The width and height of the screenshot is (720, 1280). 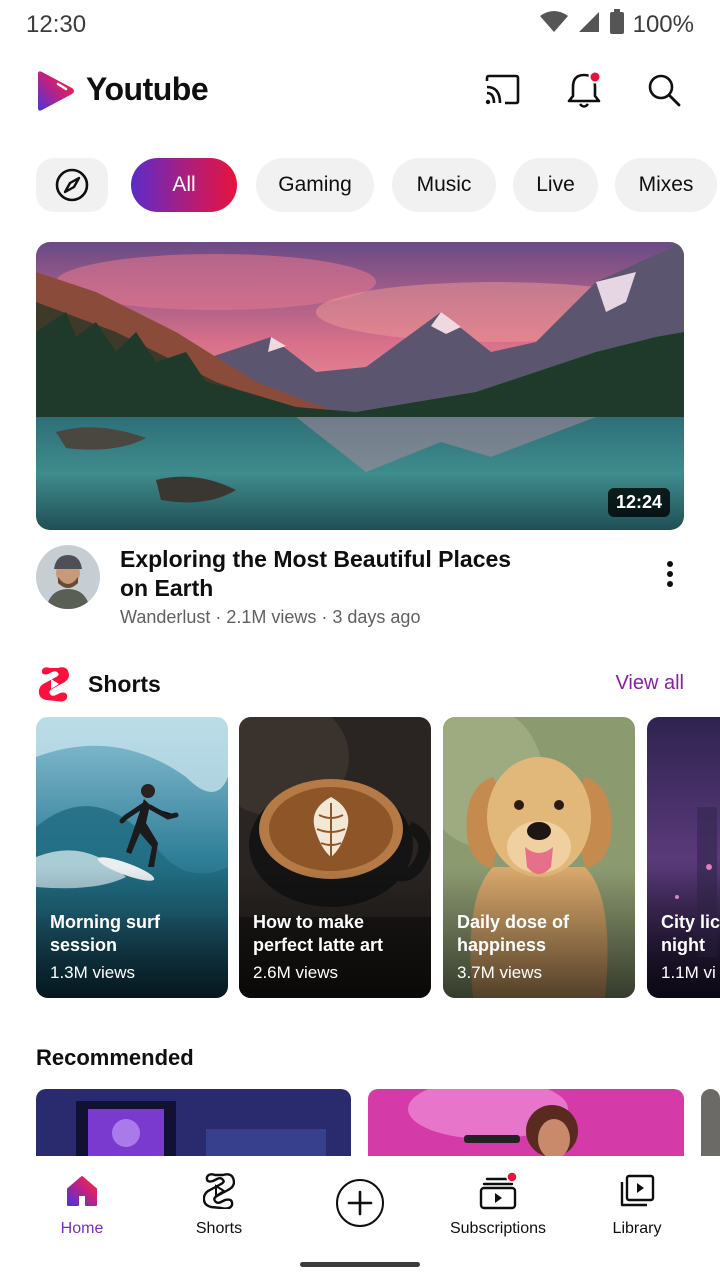 What do you see at coordinates (498, 1228) in the screenshot?
I see `nav-subscriptions-label: Subscriptions` at bounding box center [498, 1228].